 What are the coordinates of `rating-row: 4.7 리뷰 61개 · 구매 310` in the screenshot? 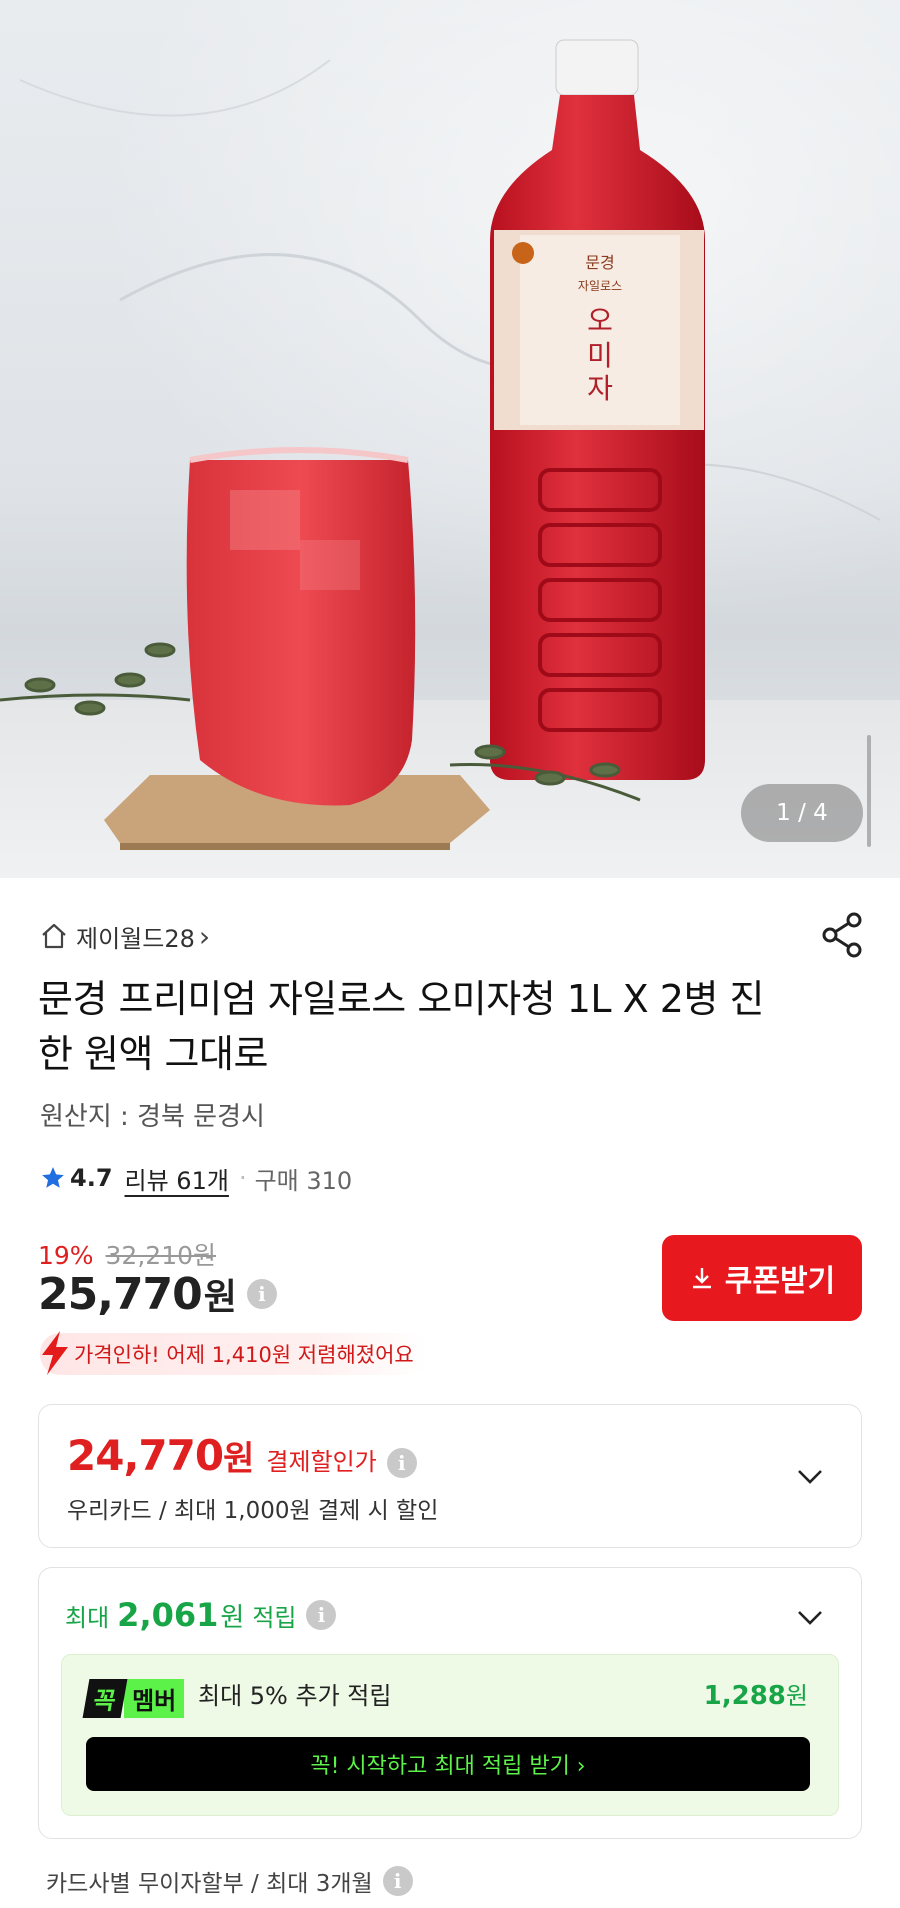 It's located at (196, 1178).